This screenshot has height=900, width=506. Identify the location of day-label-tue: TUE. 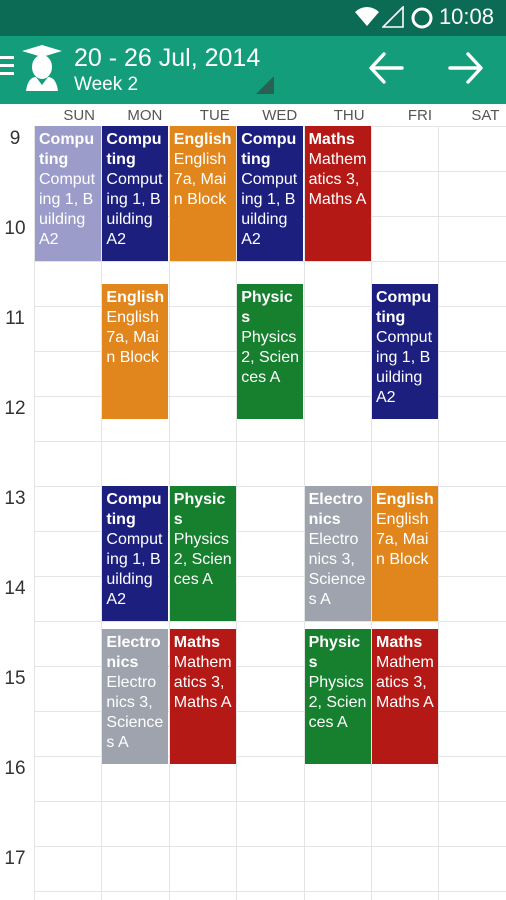
(214, 115).